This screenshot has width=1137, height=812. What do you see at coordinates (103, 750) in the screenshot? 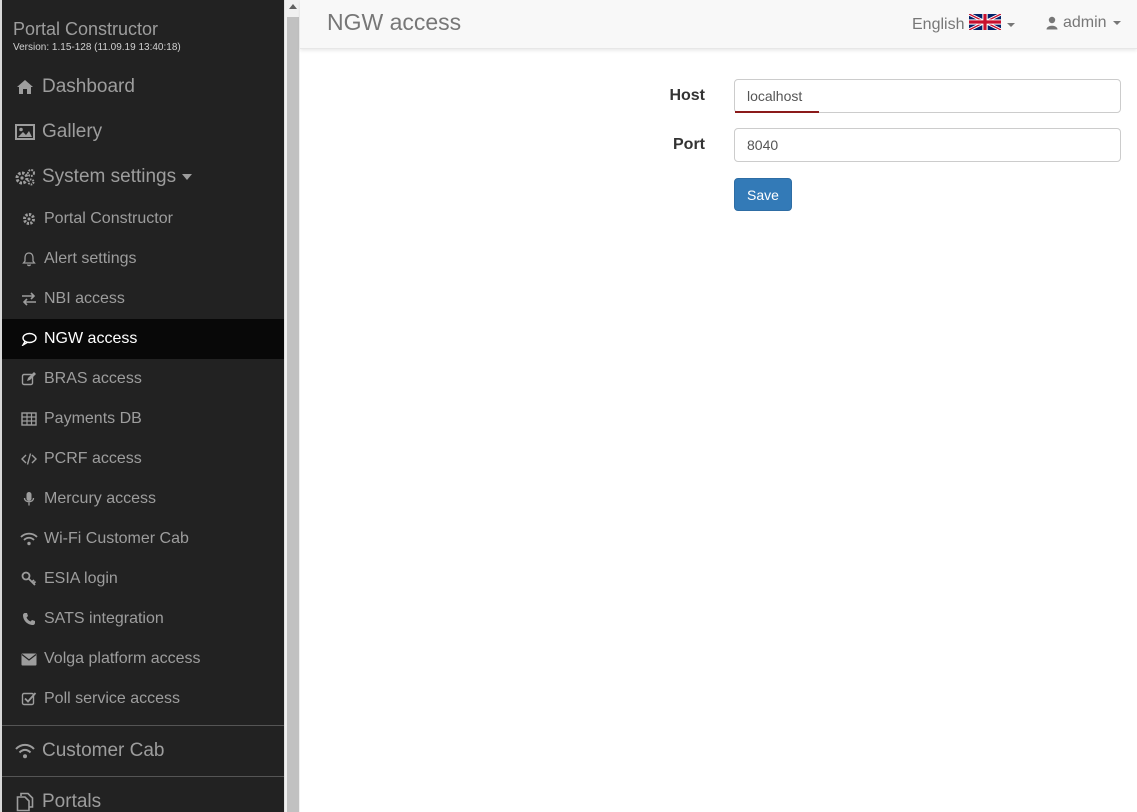
I see `sidebar-item-label: Customer Cab` at bounding box center [103, 750].